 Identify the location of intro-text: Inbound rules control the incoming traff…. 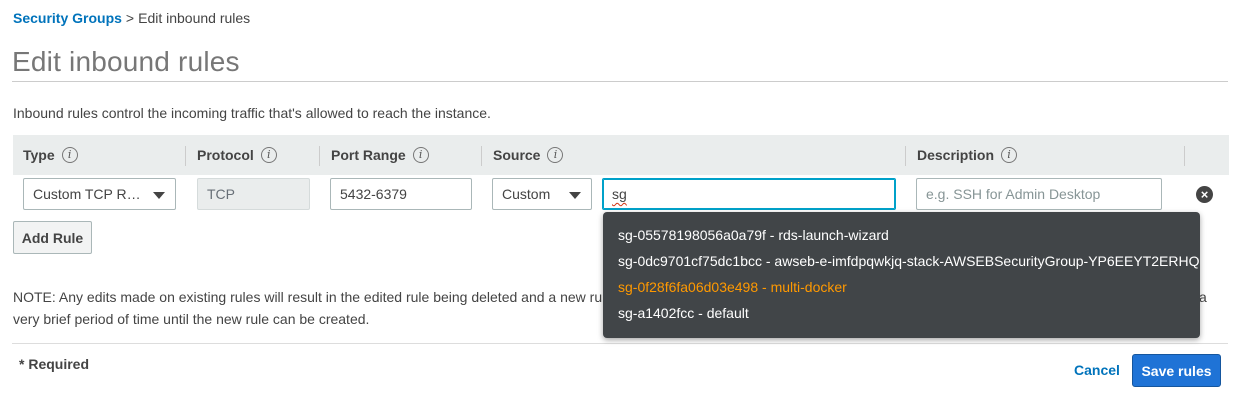
(252, 113).